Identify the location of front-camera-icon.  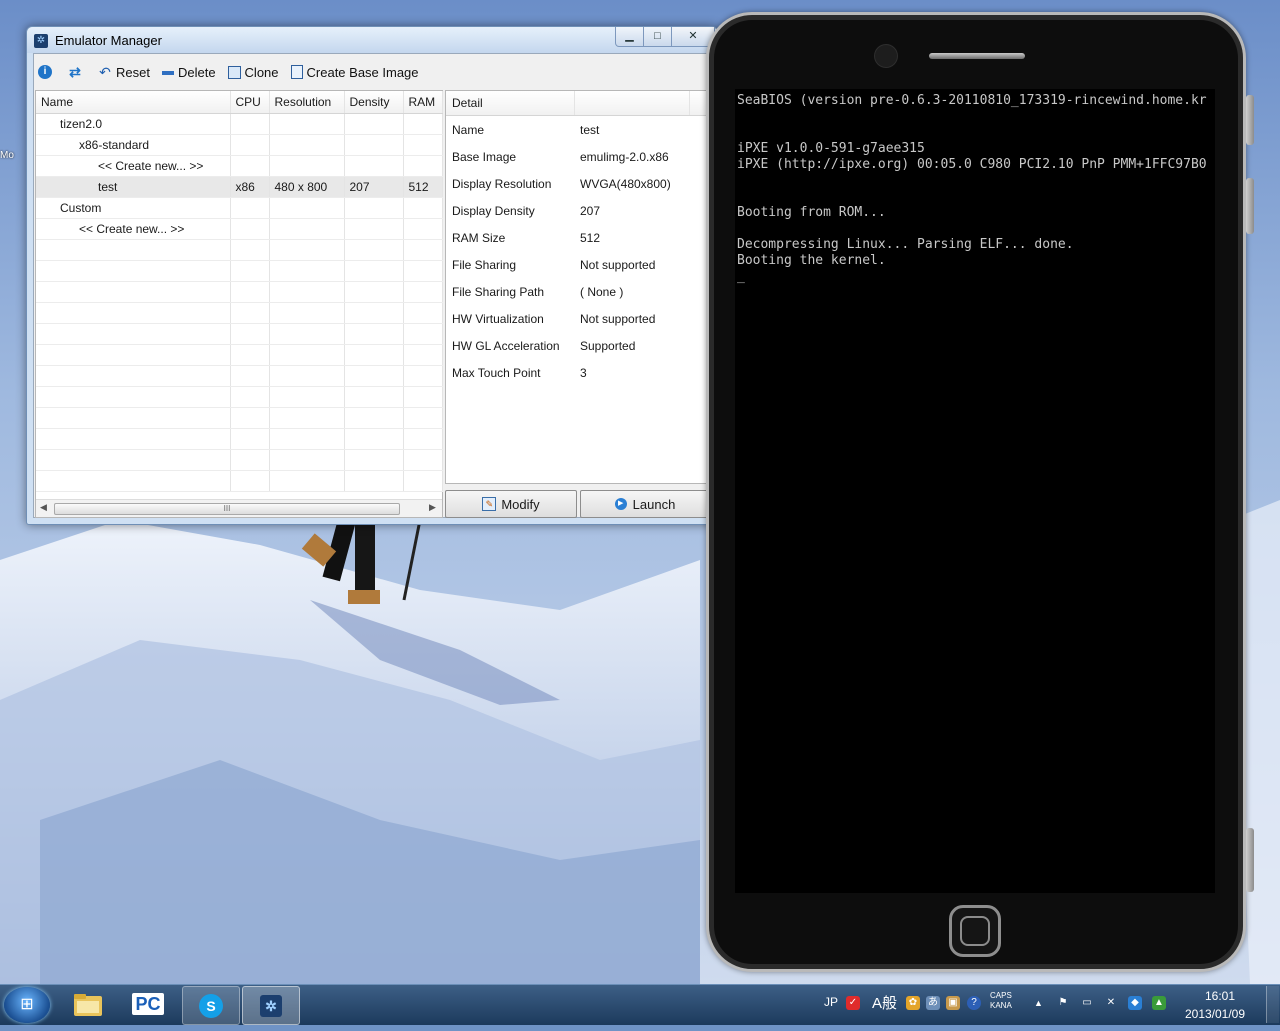
(886, 56).